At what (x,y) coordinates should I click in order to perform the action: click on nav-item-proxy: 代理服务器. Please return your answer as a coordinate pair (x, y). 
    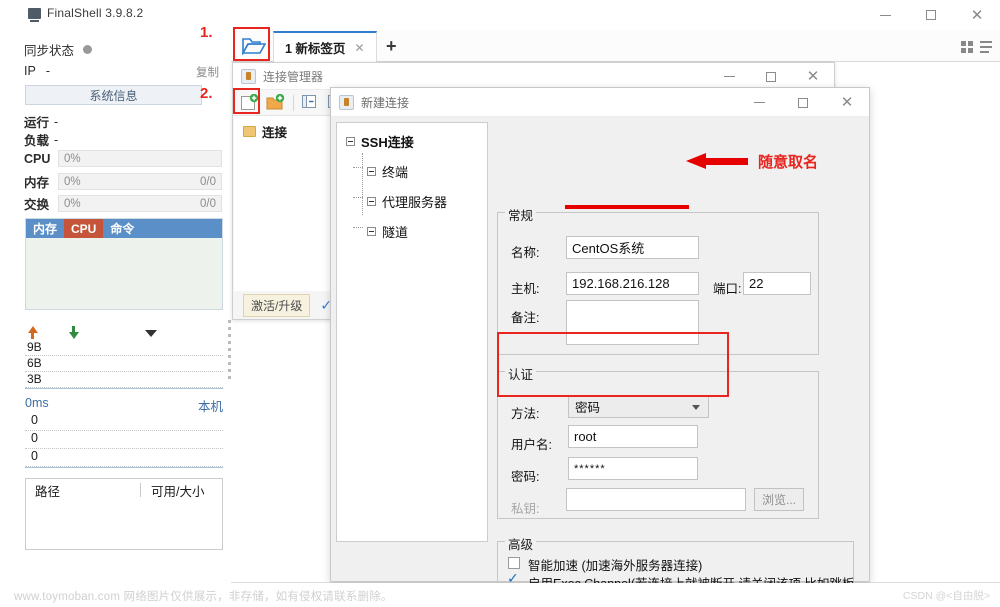
    Looking at the image, I should click on (420, 201).